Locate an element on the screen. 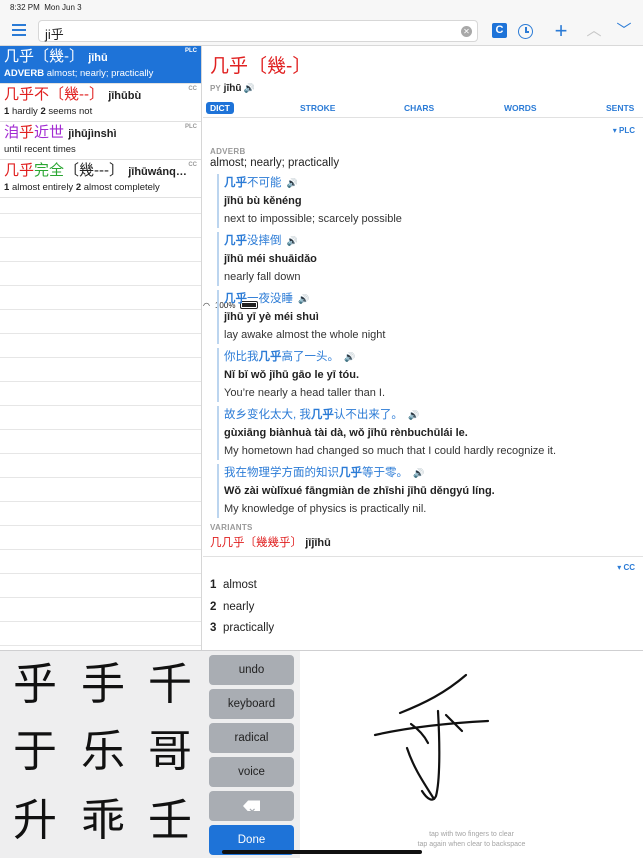 Image resolution: width=643 pixels, height=864 pixels. hint-text: tap again when clear to backspace is located at coordinates (471, 844).